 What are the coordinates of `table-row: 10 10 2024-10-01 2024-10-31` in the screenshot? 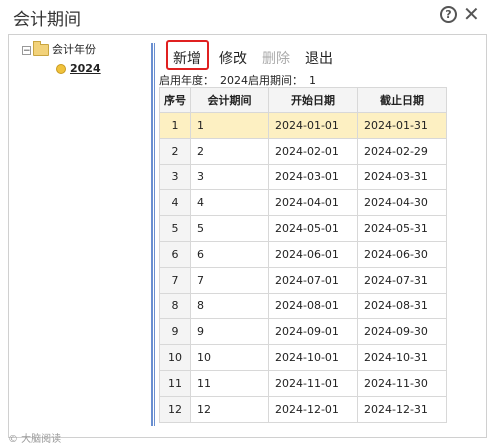 It's located at (303, 357).